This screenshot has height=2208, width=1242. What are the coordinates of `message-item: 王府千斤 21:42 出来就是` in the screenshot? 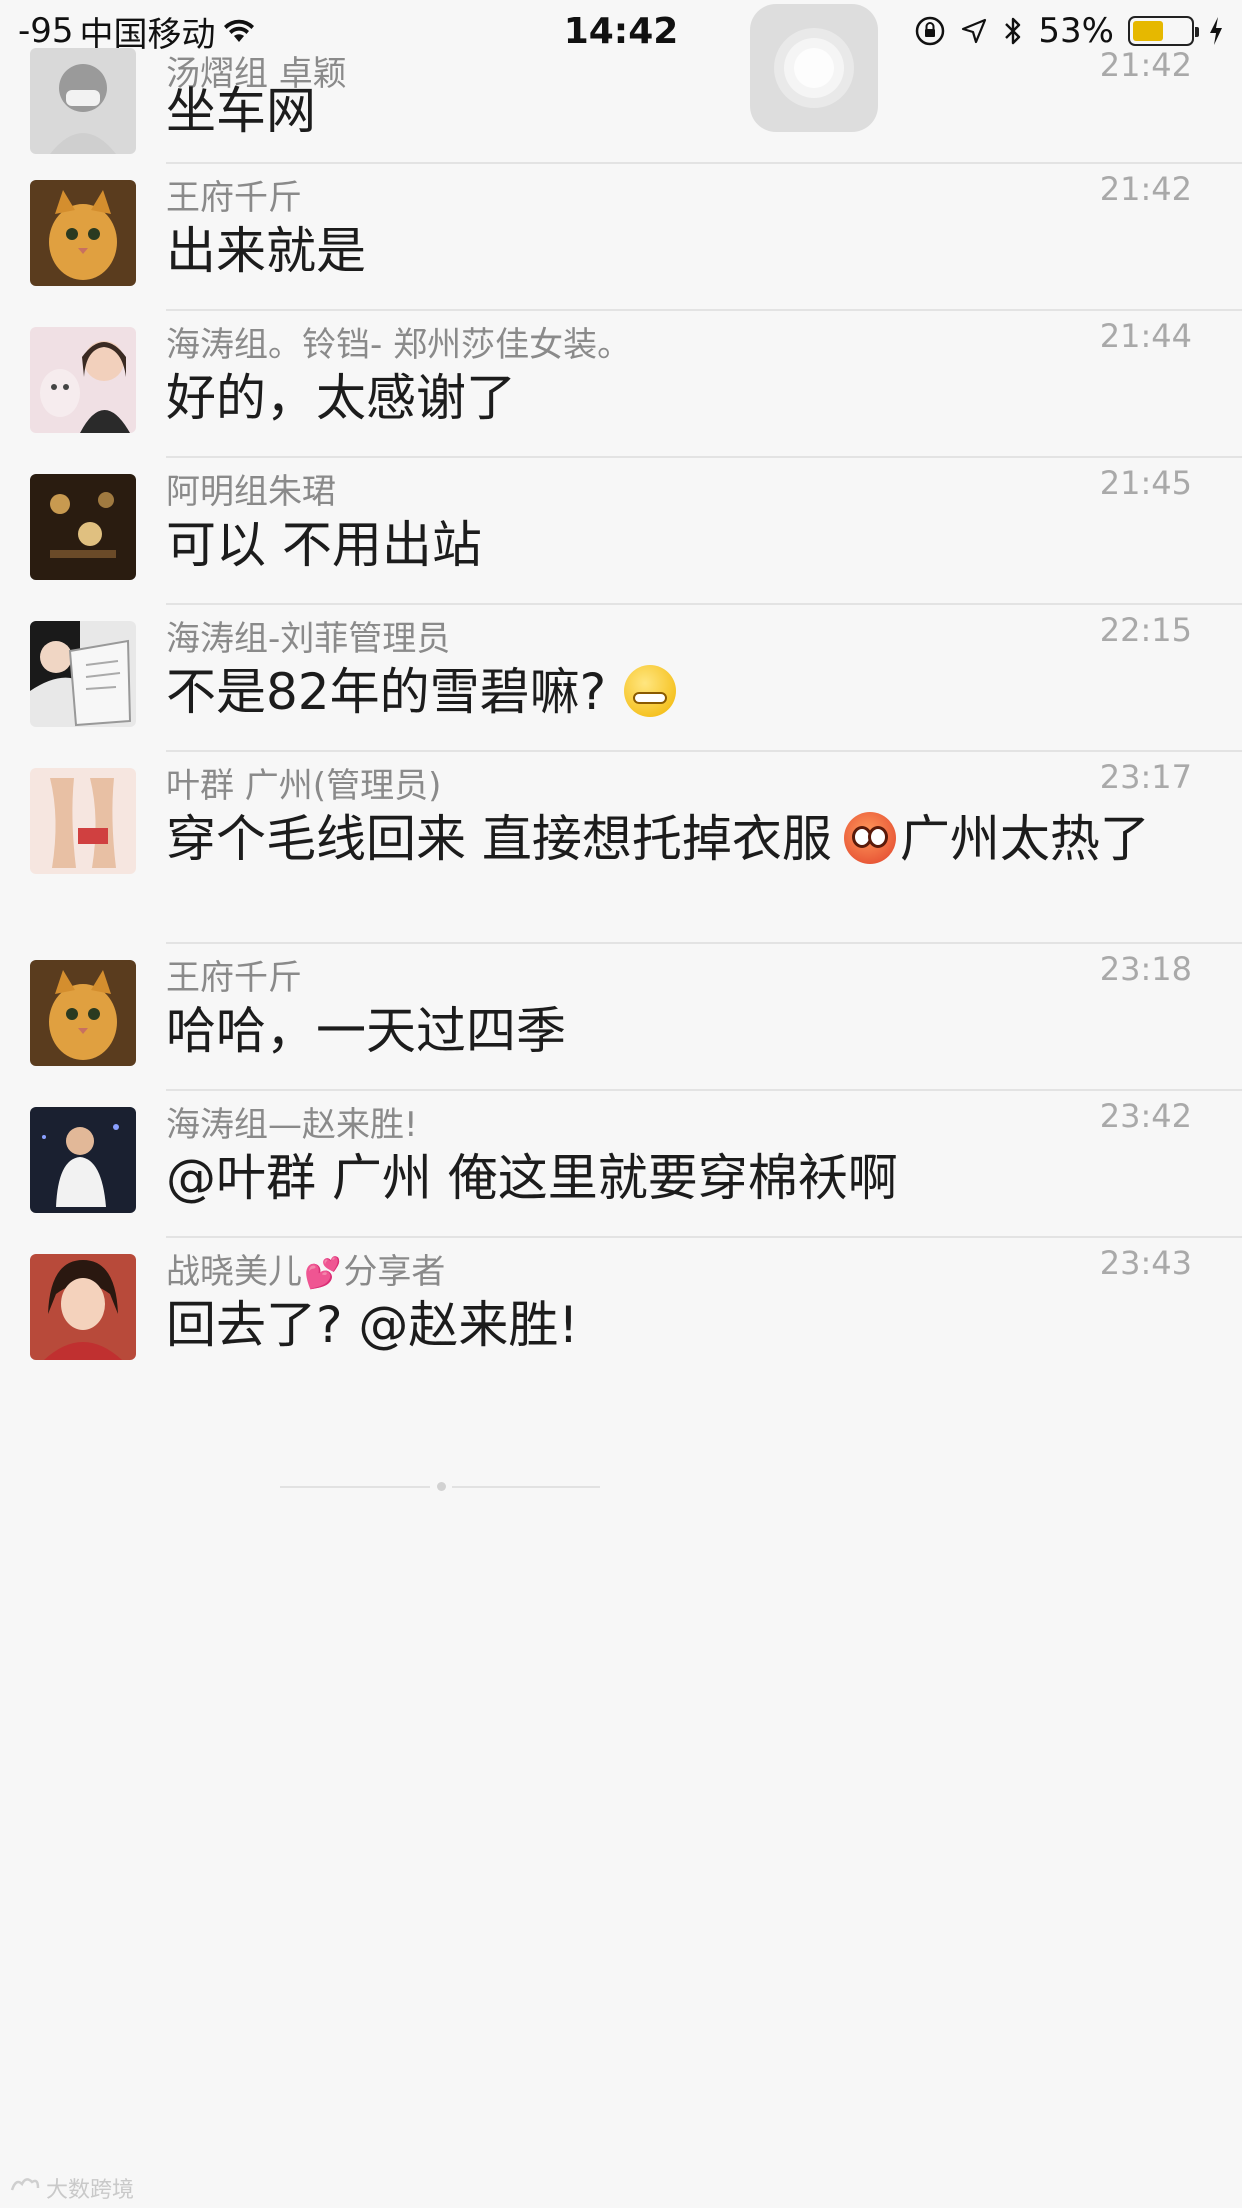 It's located at (621, 237).